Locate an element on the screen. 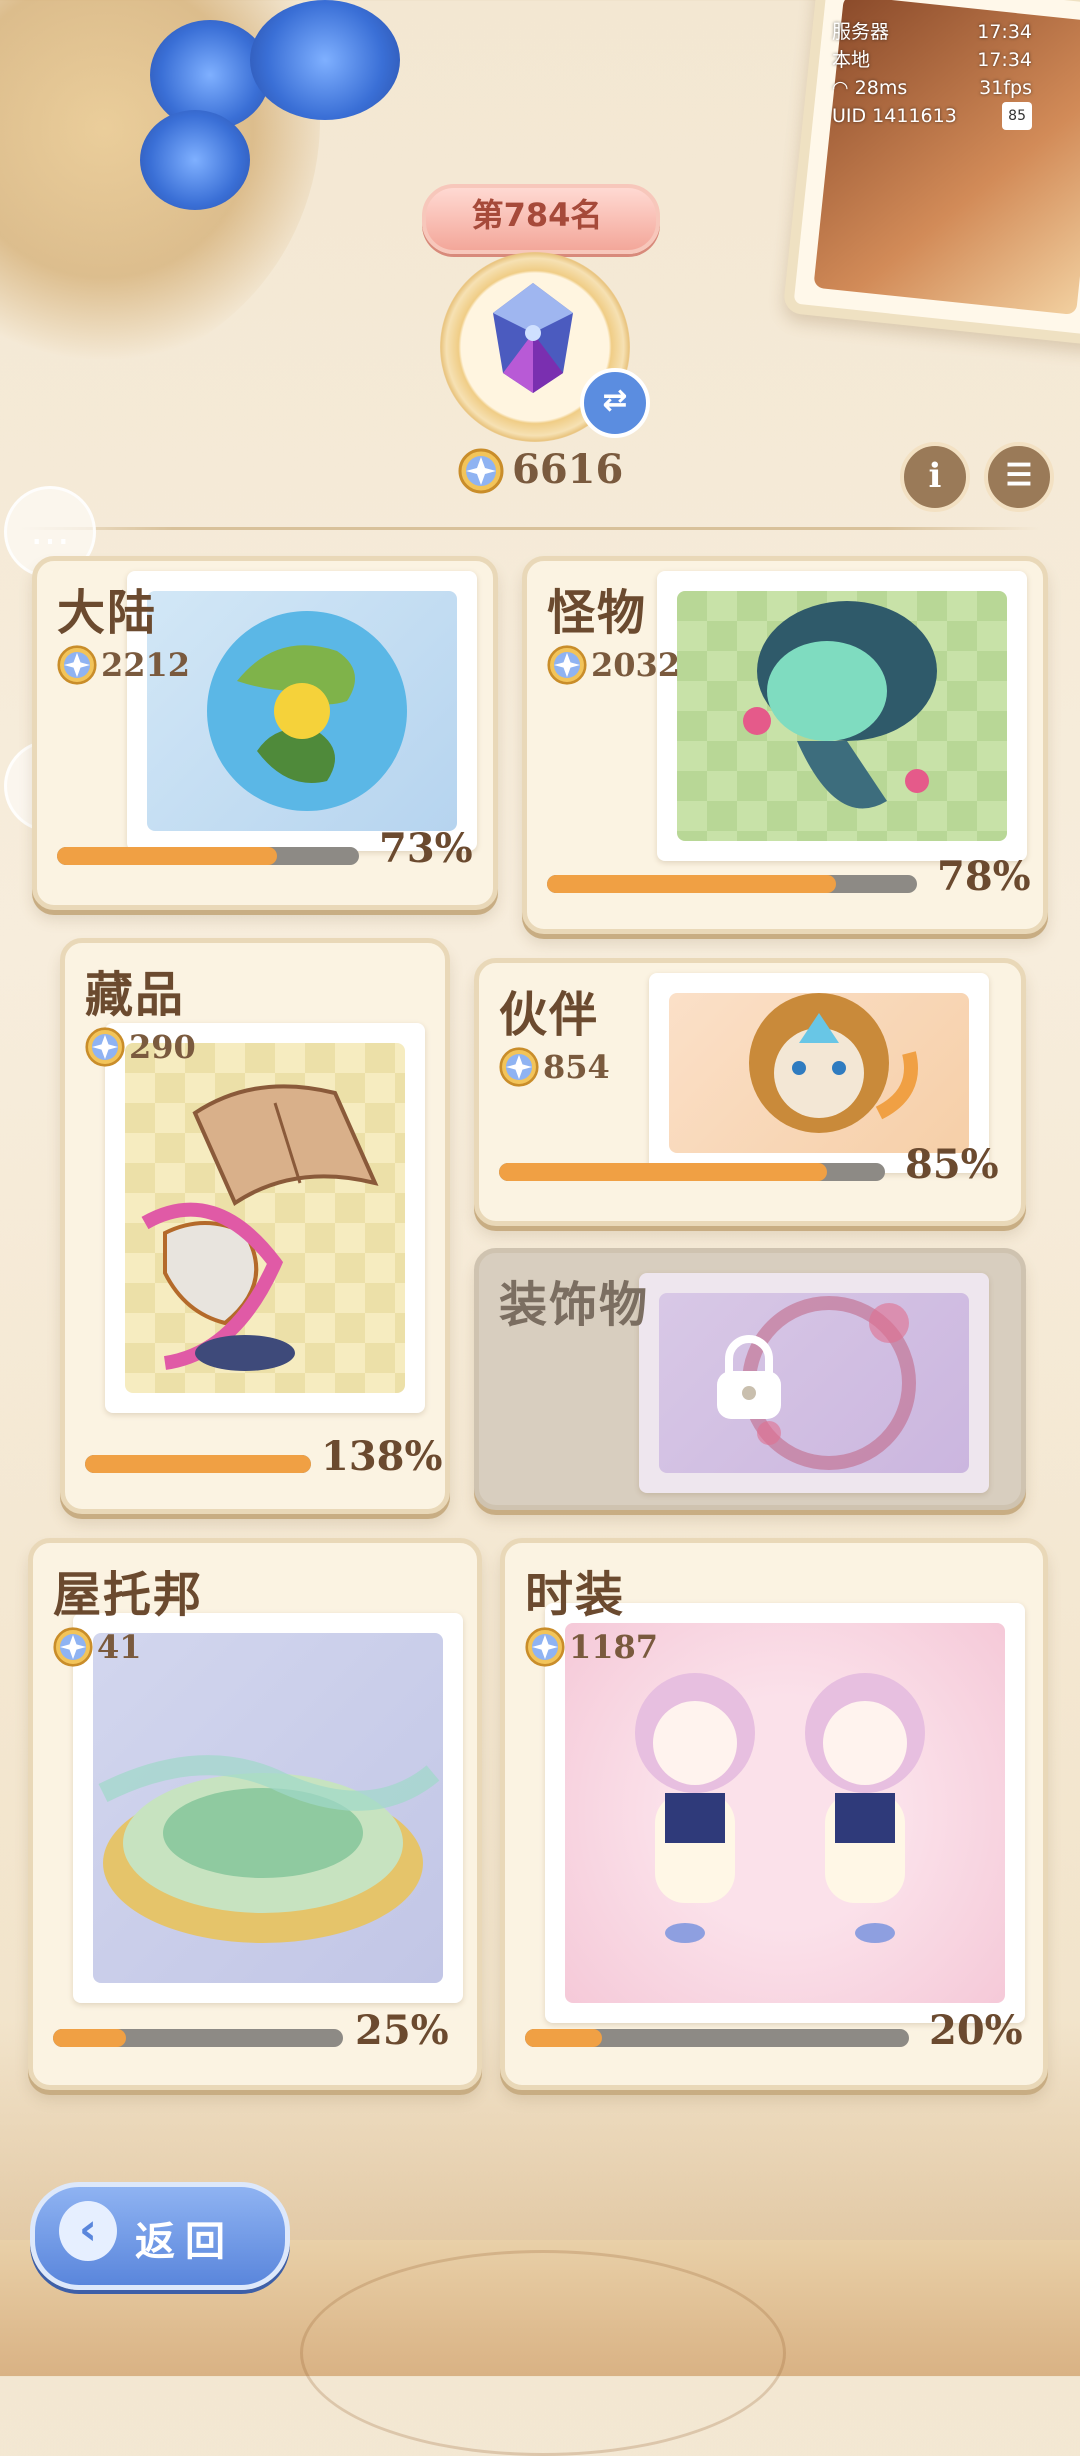 The height and width of the screenshot is (2456, 1080). ping-value: 28ms is located at coordinates (881, 88).